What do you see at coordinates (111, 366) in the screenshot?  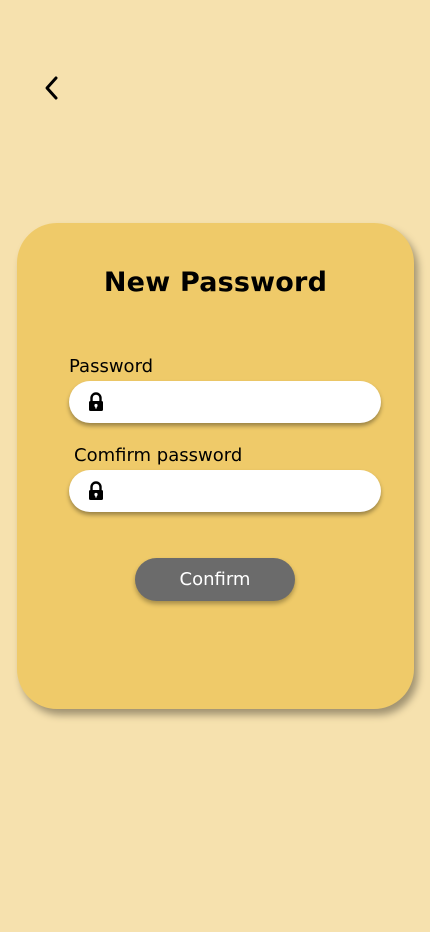 I see `password-label: Password` at bounding box center [111, 366].